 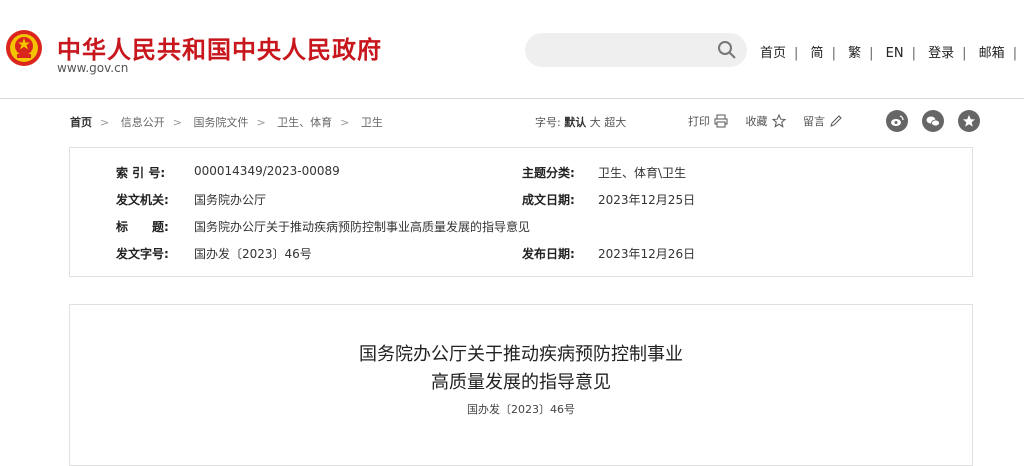 I want to click on font-size-selector: 字号: 默认 大 超大, so click(x=580, y=122).